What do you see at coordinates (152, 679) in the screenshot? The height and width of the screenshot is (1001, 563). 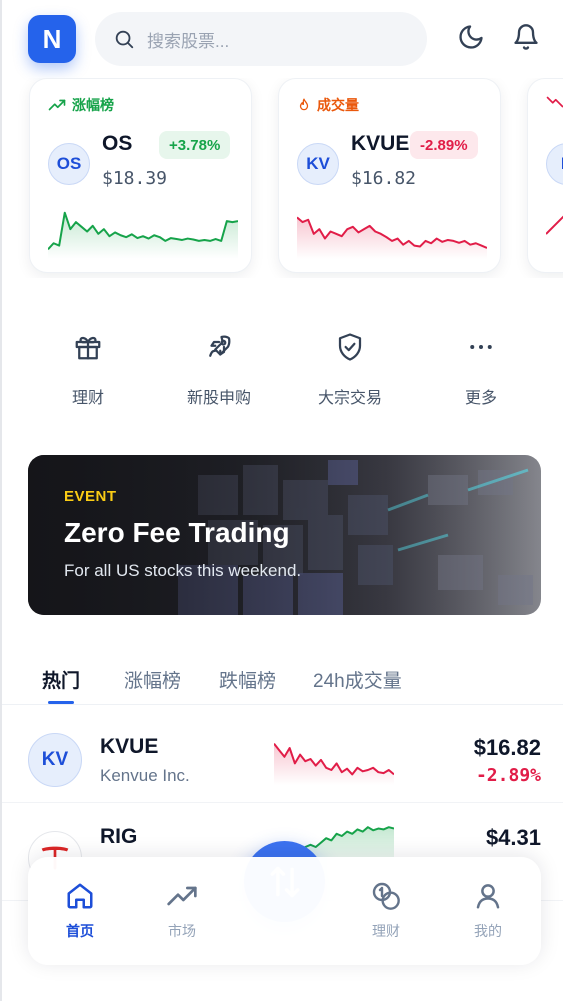 I see `tab-gainers: 涨幅榜` at bounding box center [152, 679].